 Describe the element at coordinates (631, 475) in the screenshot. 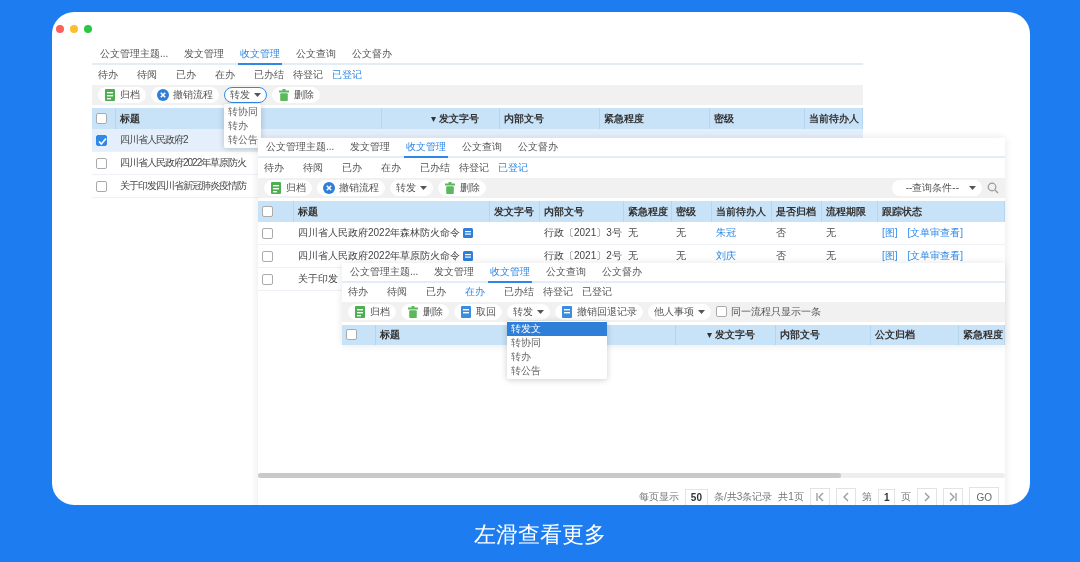

I see `scrollbar` at that location.